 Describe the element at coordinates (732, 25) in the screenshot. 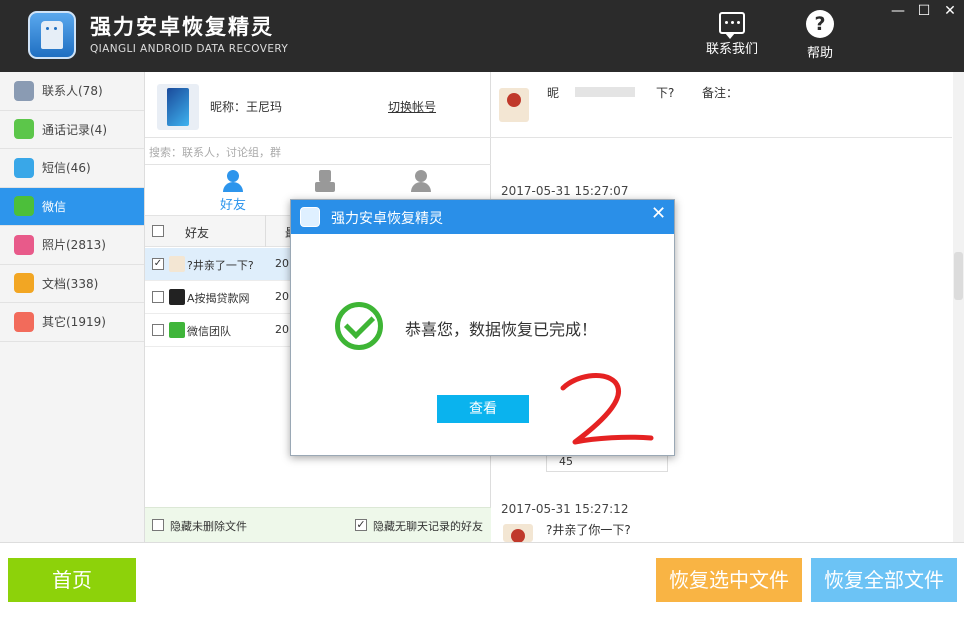

I see `chat-bubble-icon` at that location.